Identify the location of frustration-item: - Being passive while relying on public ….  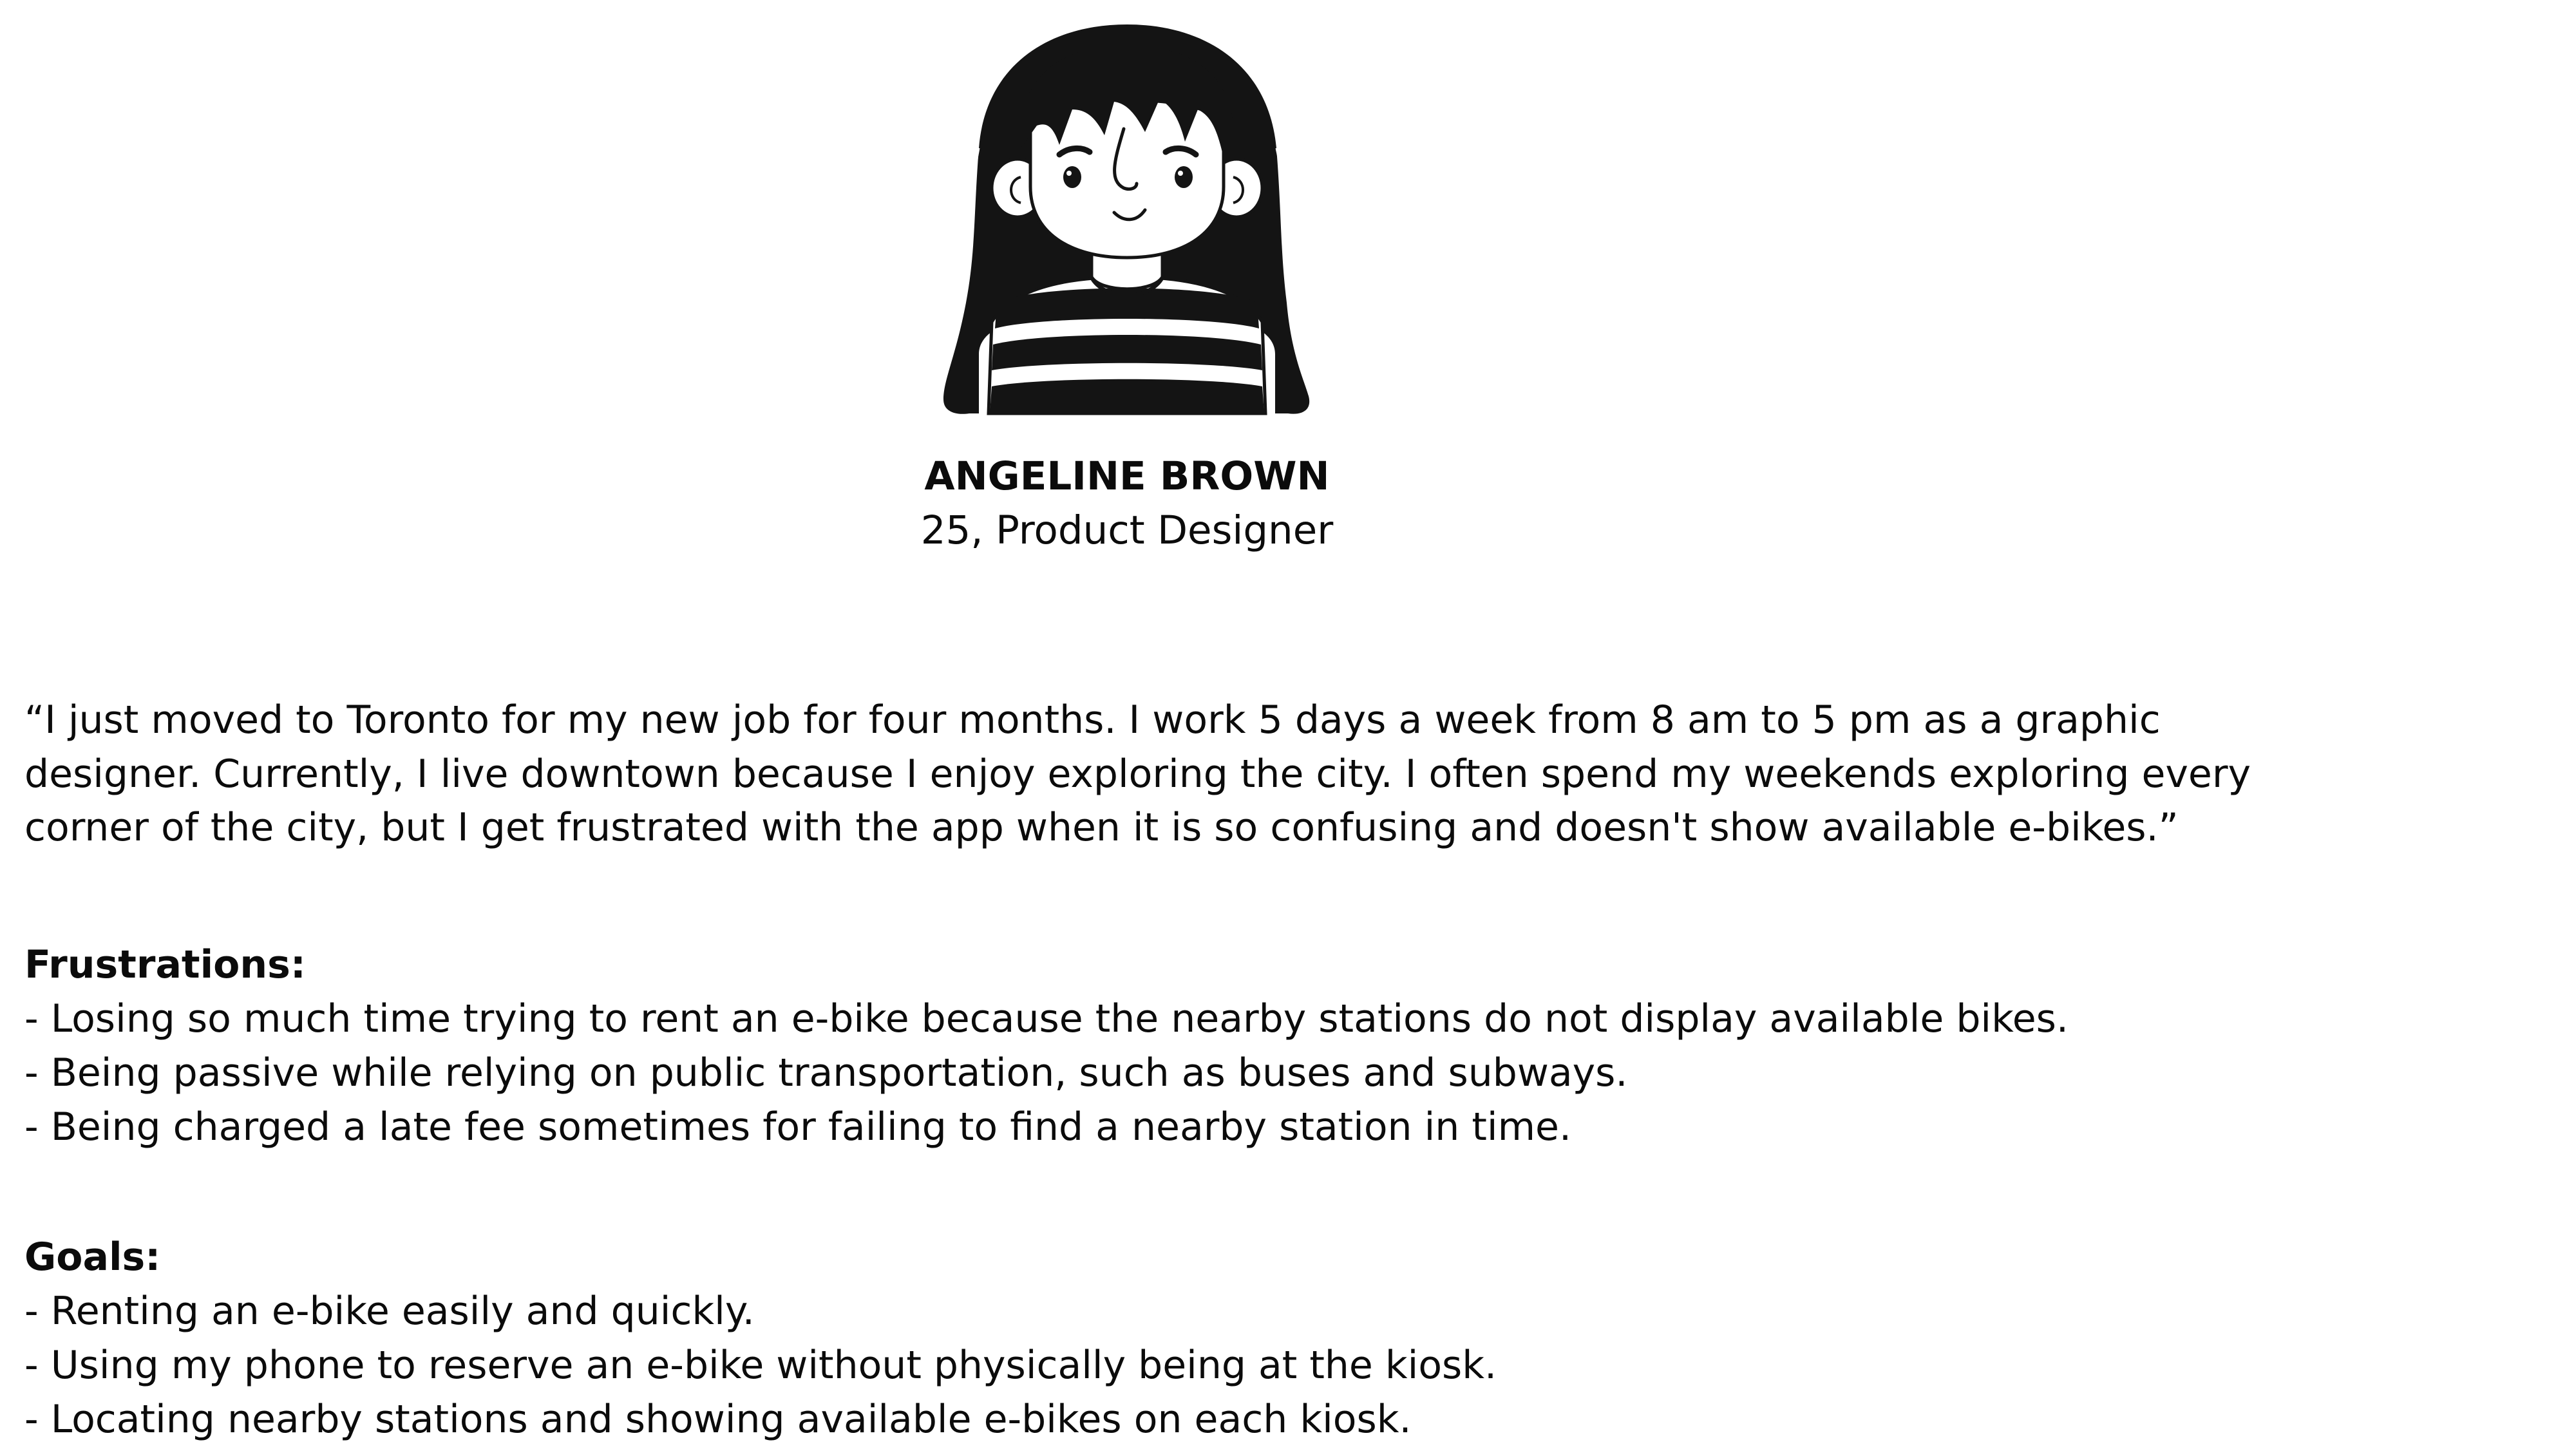
(826, 1072).